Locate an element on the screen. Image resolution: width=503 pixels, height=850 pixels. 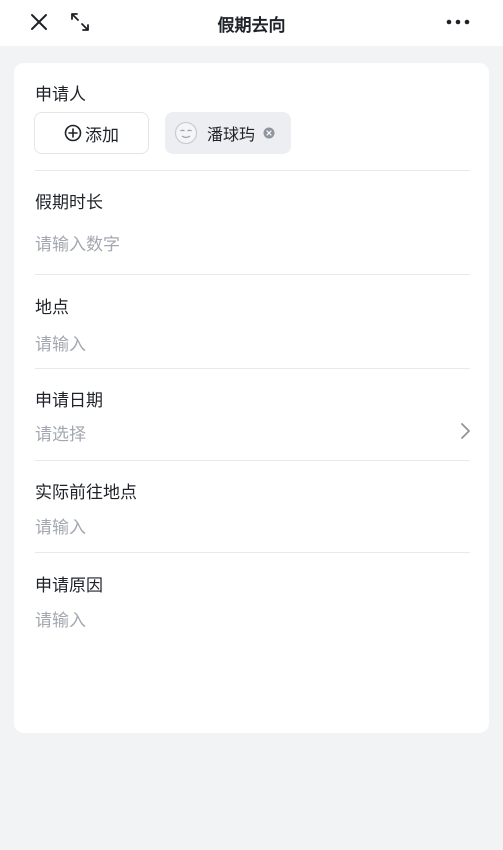
applicant-label: 申请人 is located at coordinates (60, 95).